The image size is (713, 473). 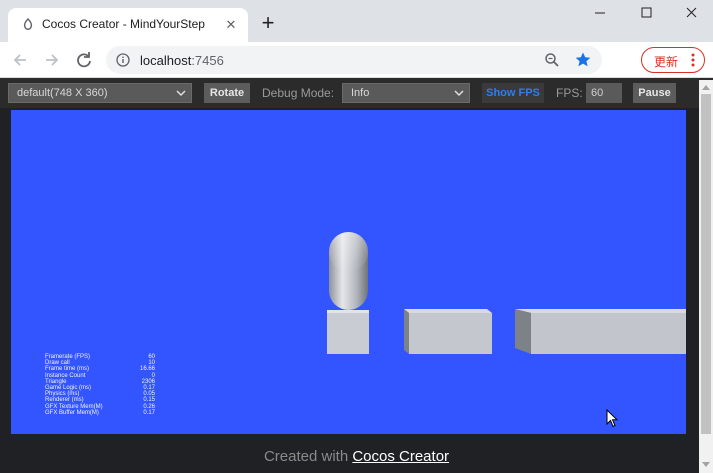 I want to click on footer: Created with Cocos Creator, so click(x=356, y=456).